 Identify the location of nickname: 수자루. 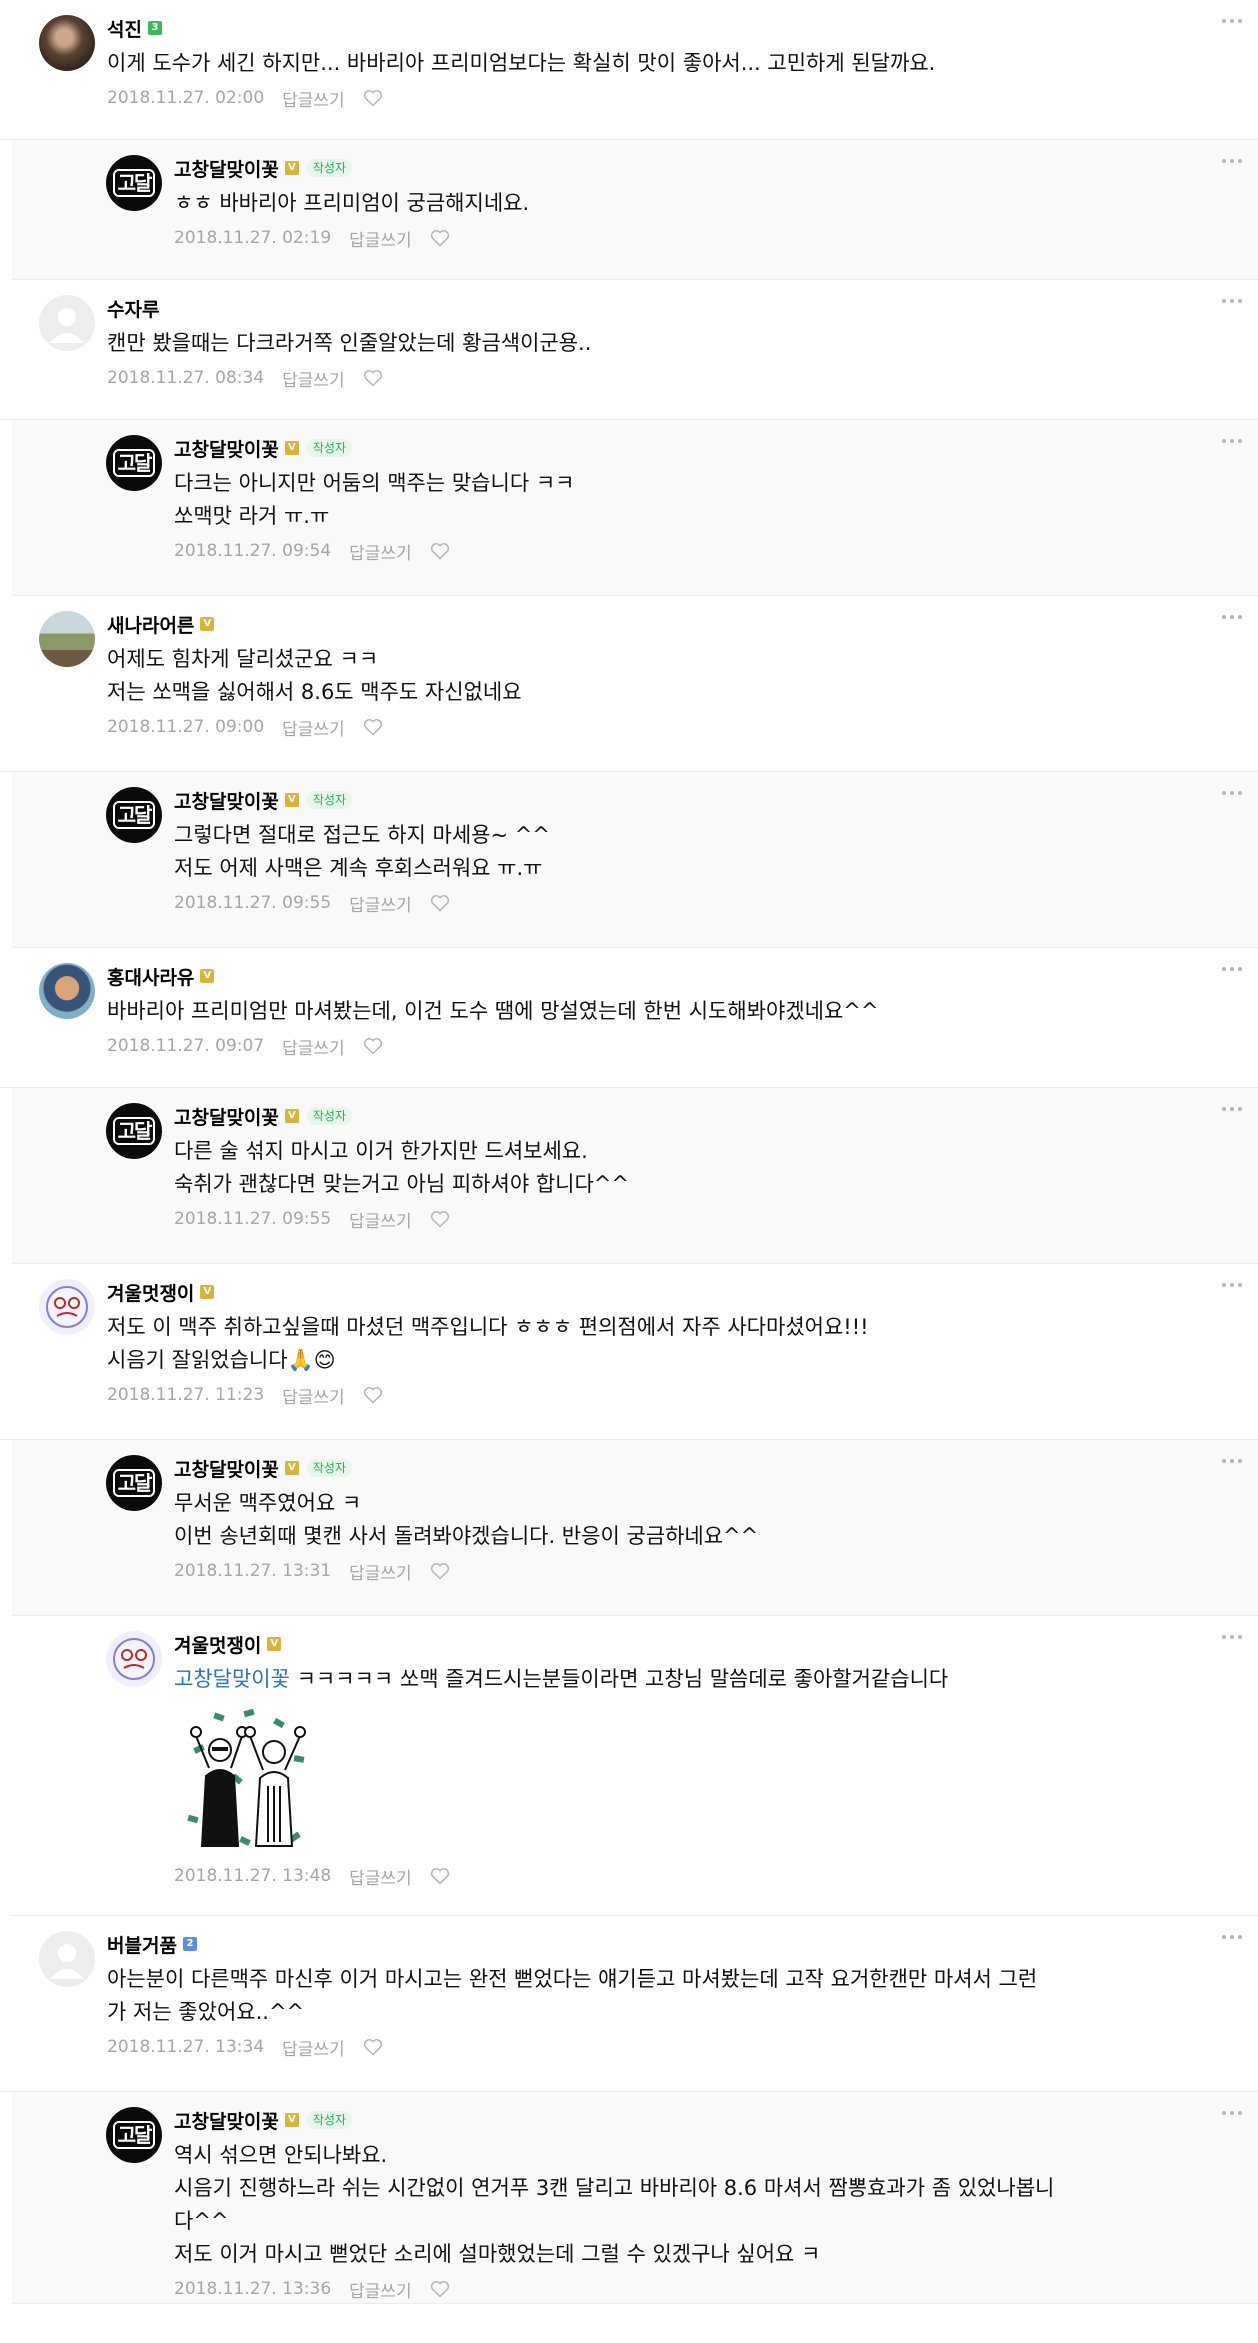
(133, 308).